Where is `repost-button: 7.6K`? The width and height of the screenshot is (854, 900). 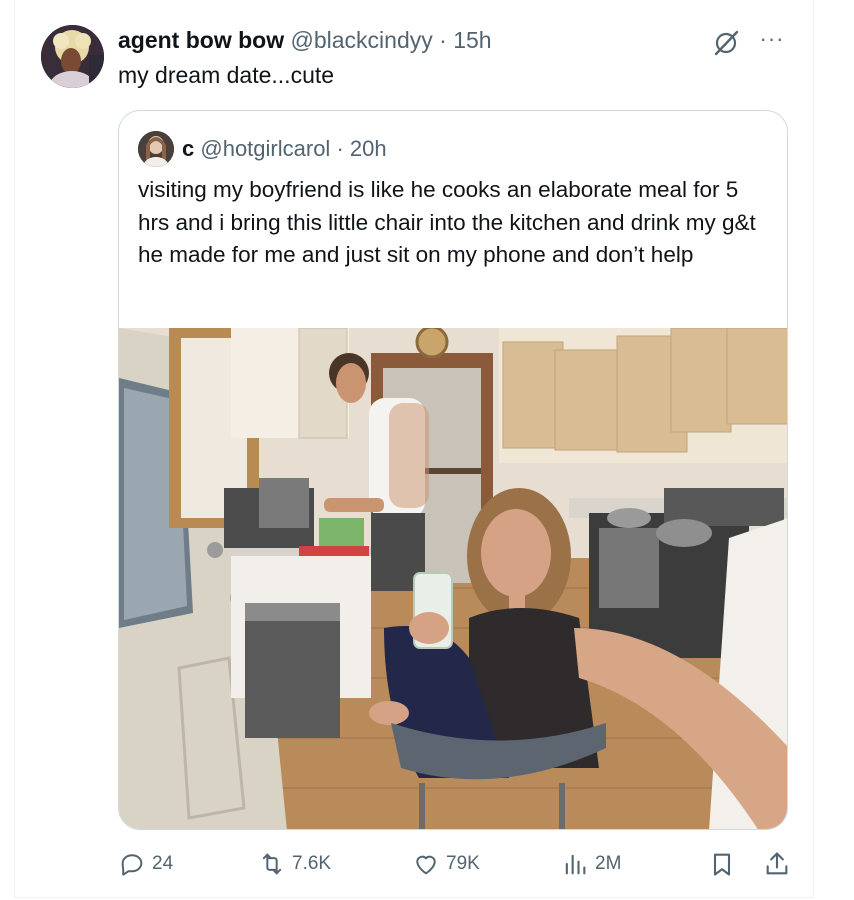
repost-button: 7.6K is located at coordinates (294, 864).